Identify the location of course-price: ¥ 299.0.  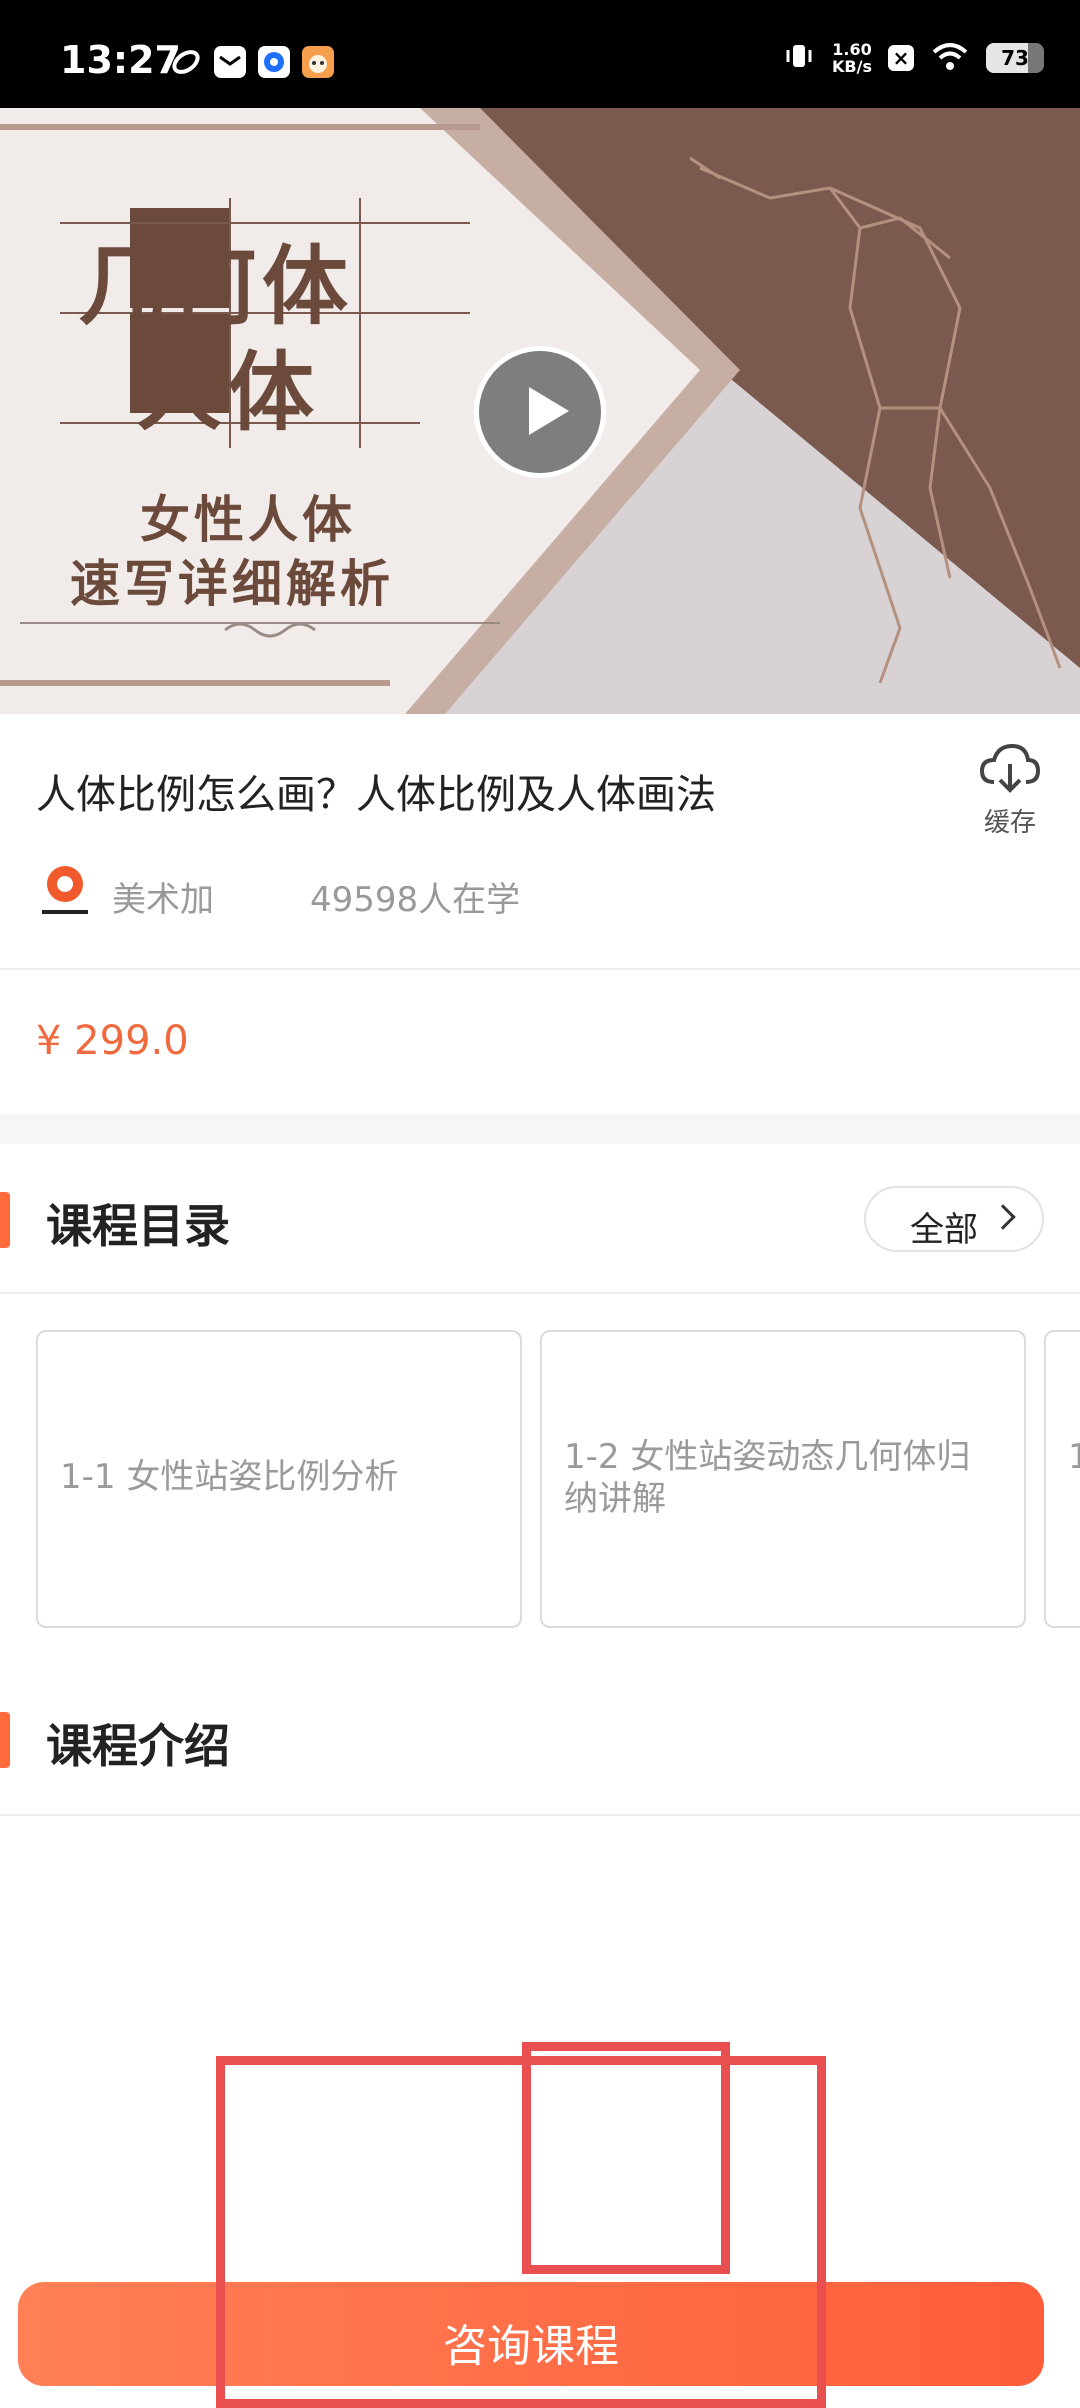
(112, 1041).